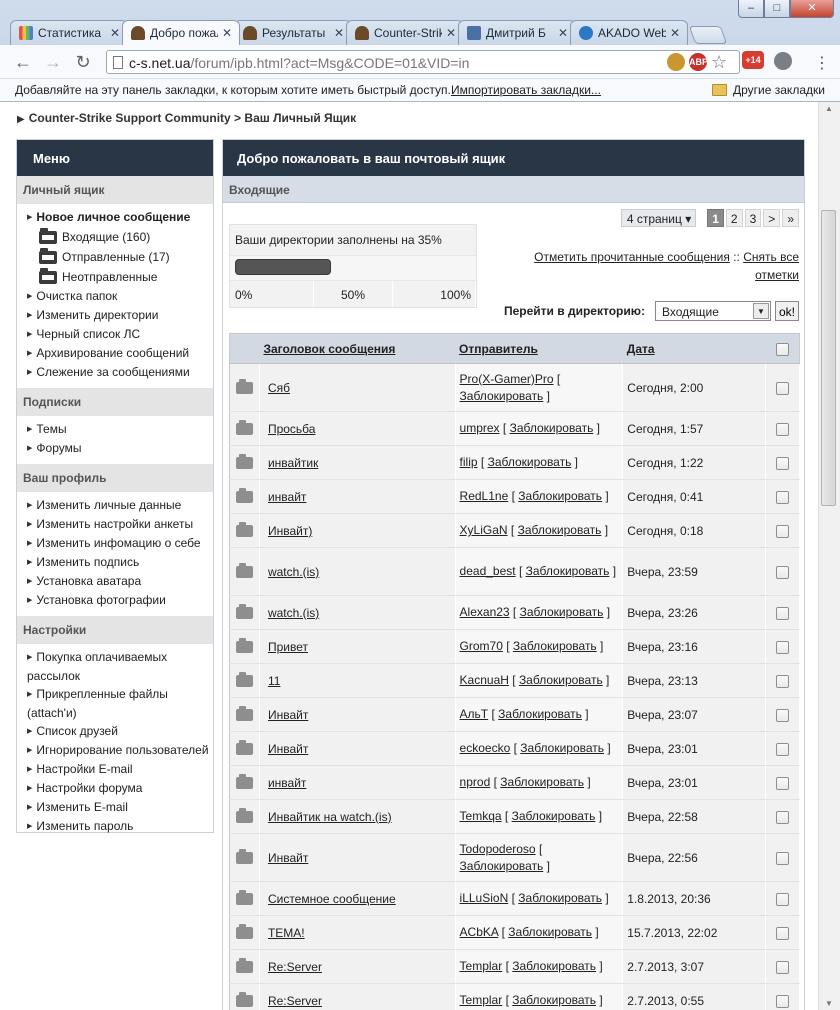 Image resolution: width=840 pixels, height=1010 pixels. I want to click on sender-link: KacnuaH, so click(484, 680).